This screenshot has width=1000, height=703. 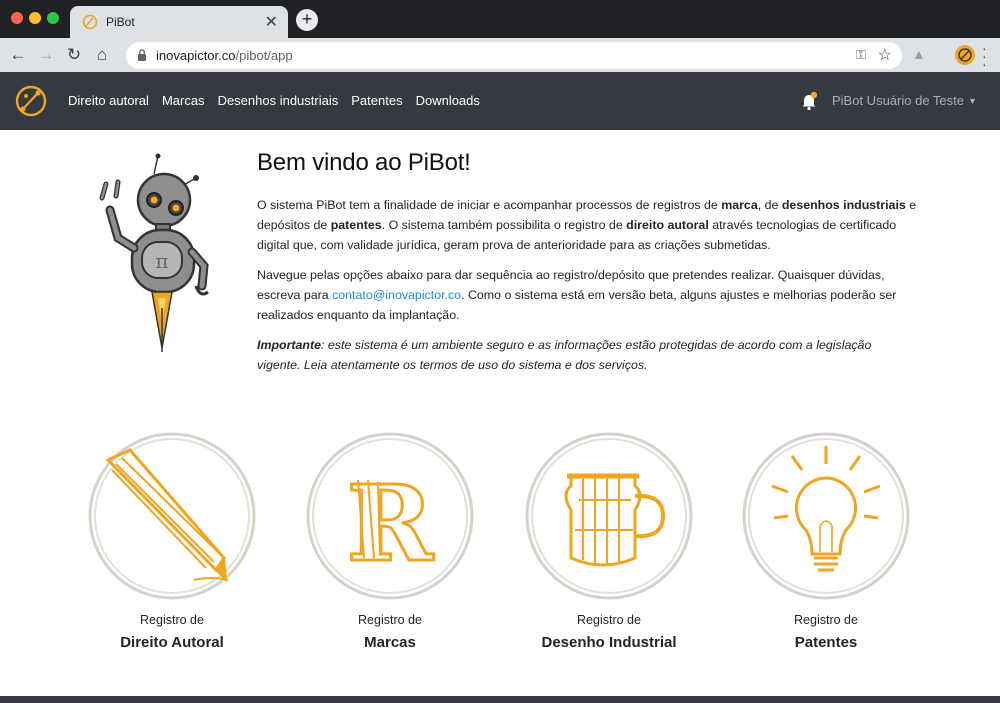 I want to click on close-window-button, so click(x=17, y=18).